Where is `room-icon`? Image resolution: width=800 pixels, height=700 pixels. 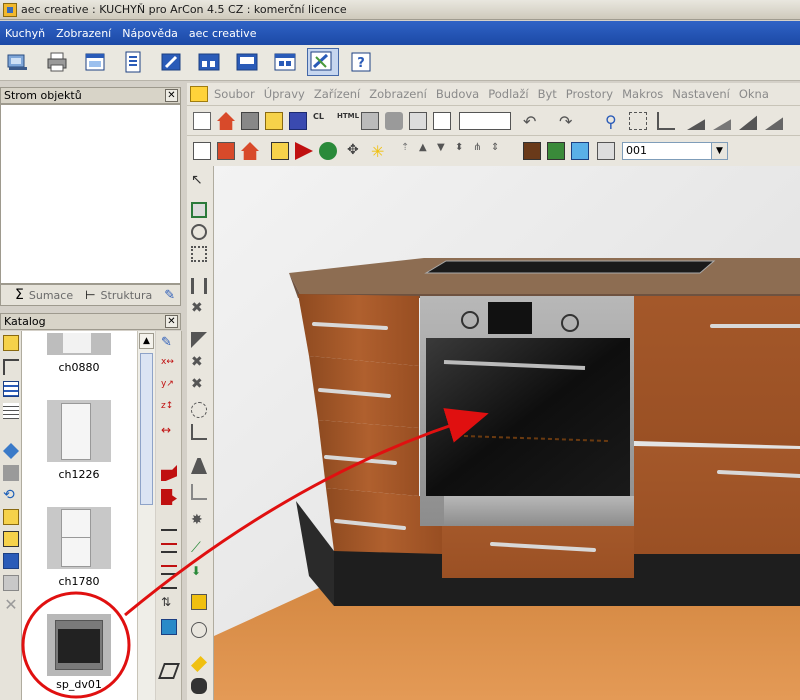
room-icon is located at coordinates (199, 210).